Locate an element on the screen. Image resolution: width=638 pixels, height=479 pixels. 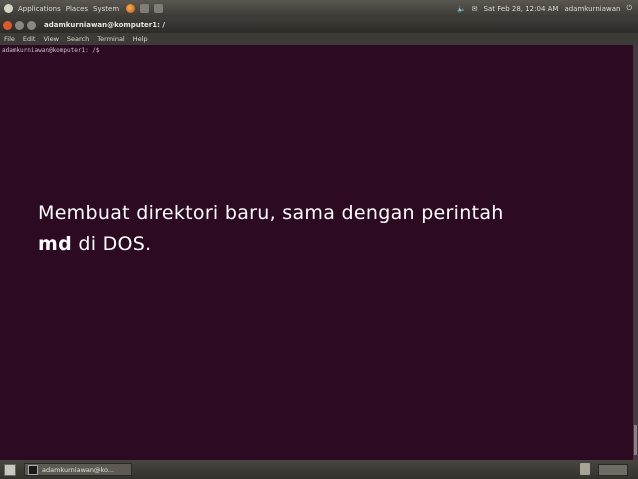
menu-view: View is located at coordinates (50, 39).